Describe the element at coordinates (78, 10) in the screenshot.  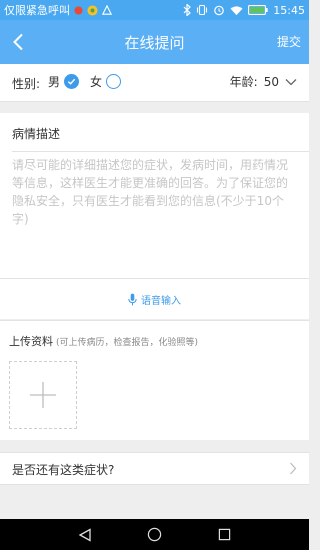
I see `emergency-dot-icon` at that location.